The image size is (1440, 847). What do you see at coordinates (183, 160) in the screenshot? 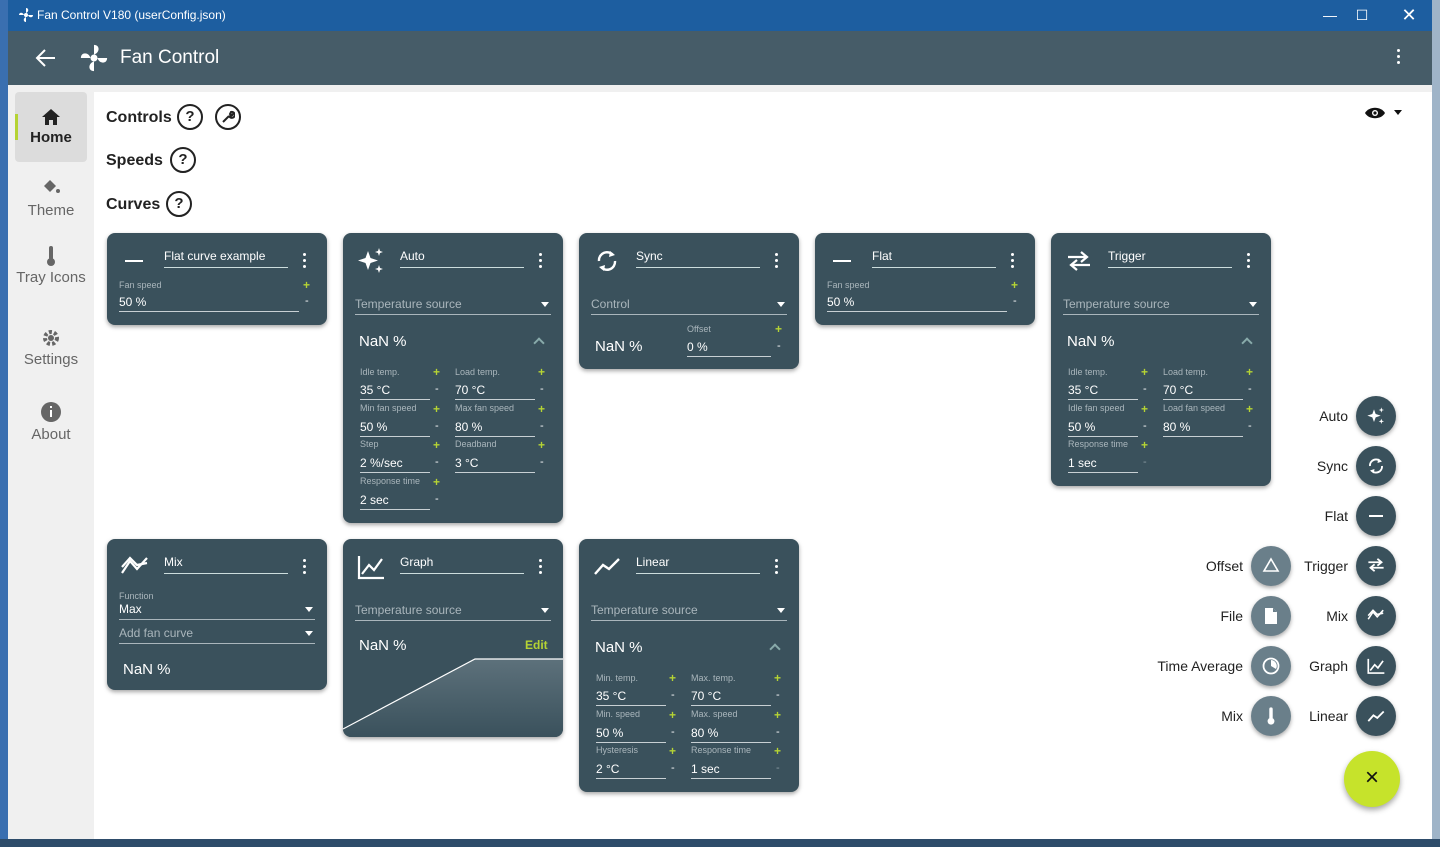
I see `speeds-help-button: ?` at bounding box center [183, 160].